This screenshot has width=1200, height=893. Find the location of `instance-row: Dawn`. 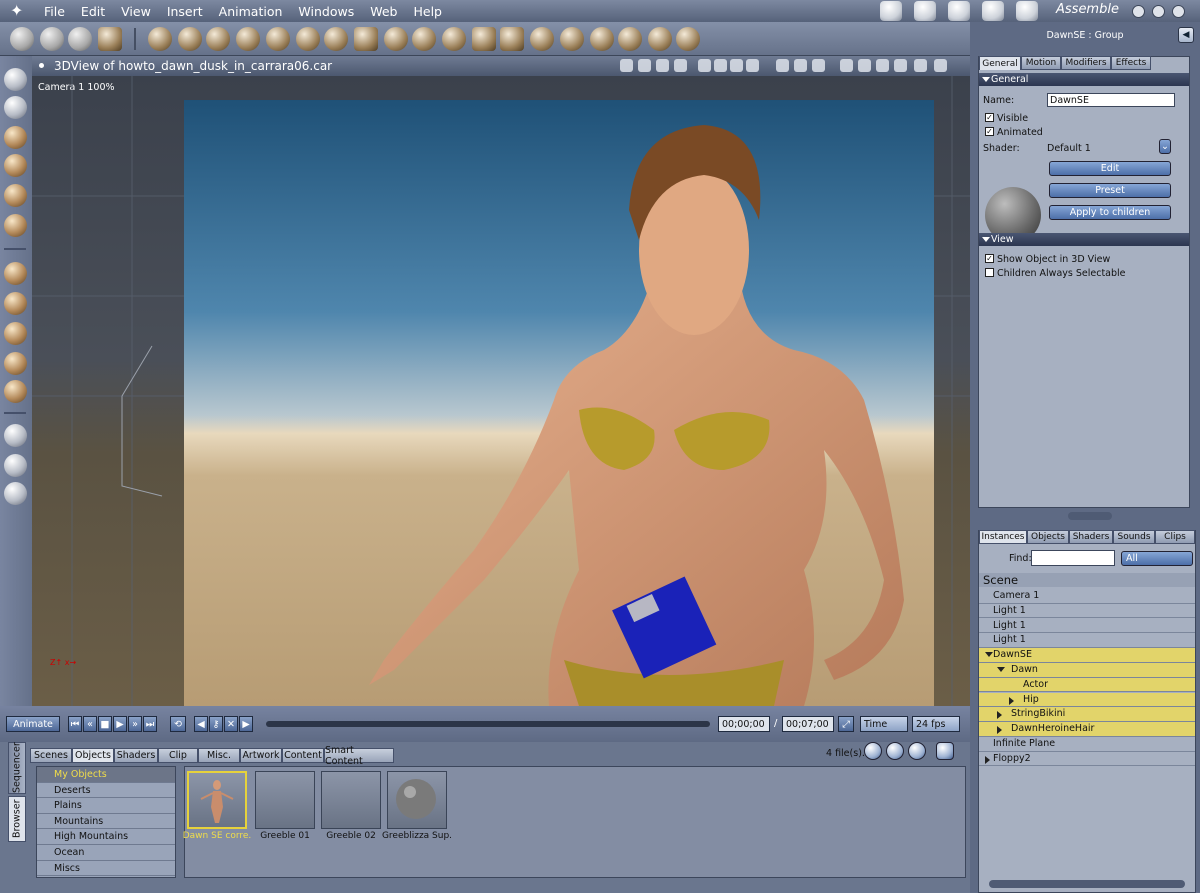

instance-row: Dawn is located at coordinates (1087, 670).